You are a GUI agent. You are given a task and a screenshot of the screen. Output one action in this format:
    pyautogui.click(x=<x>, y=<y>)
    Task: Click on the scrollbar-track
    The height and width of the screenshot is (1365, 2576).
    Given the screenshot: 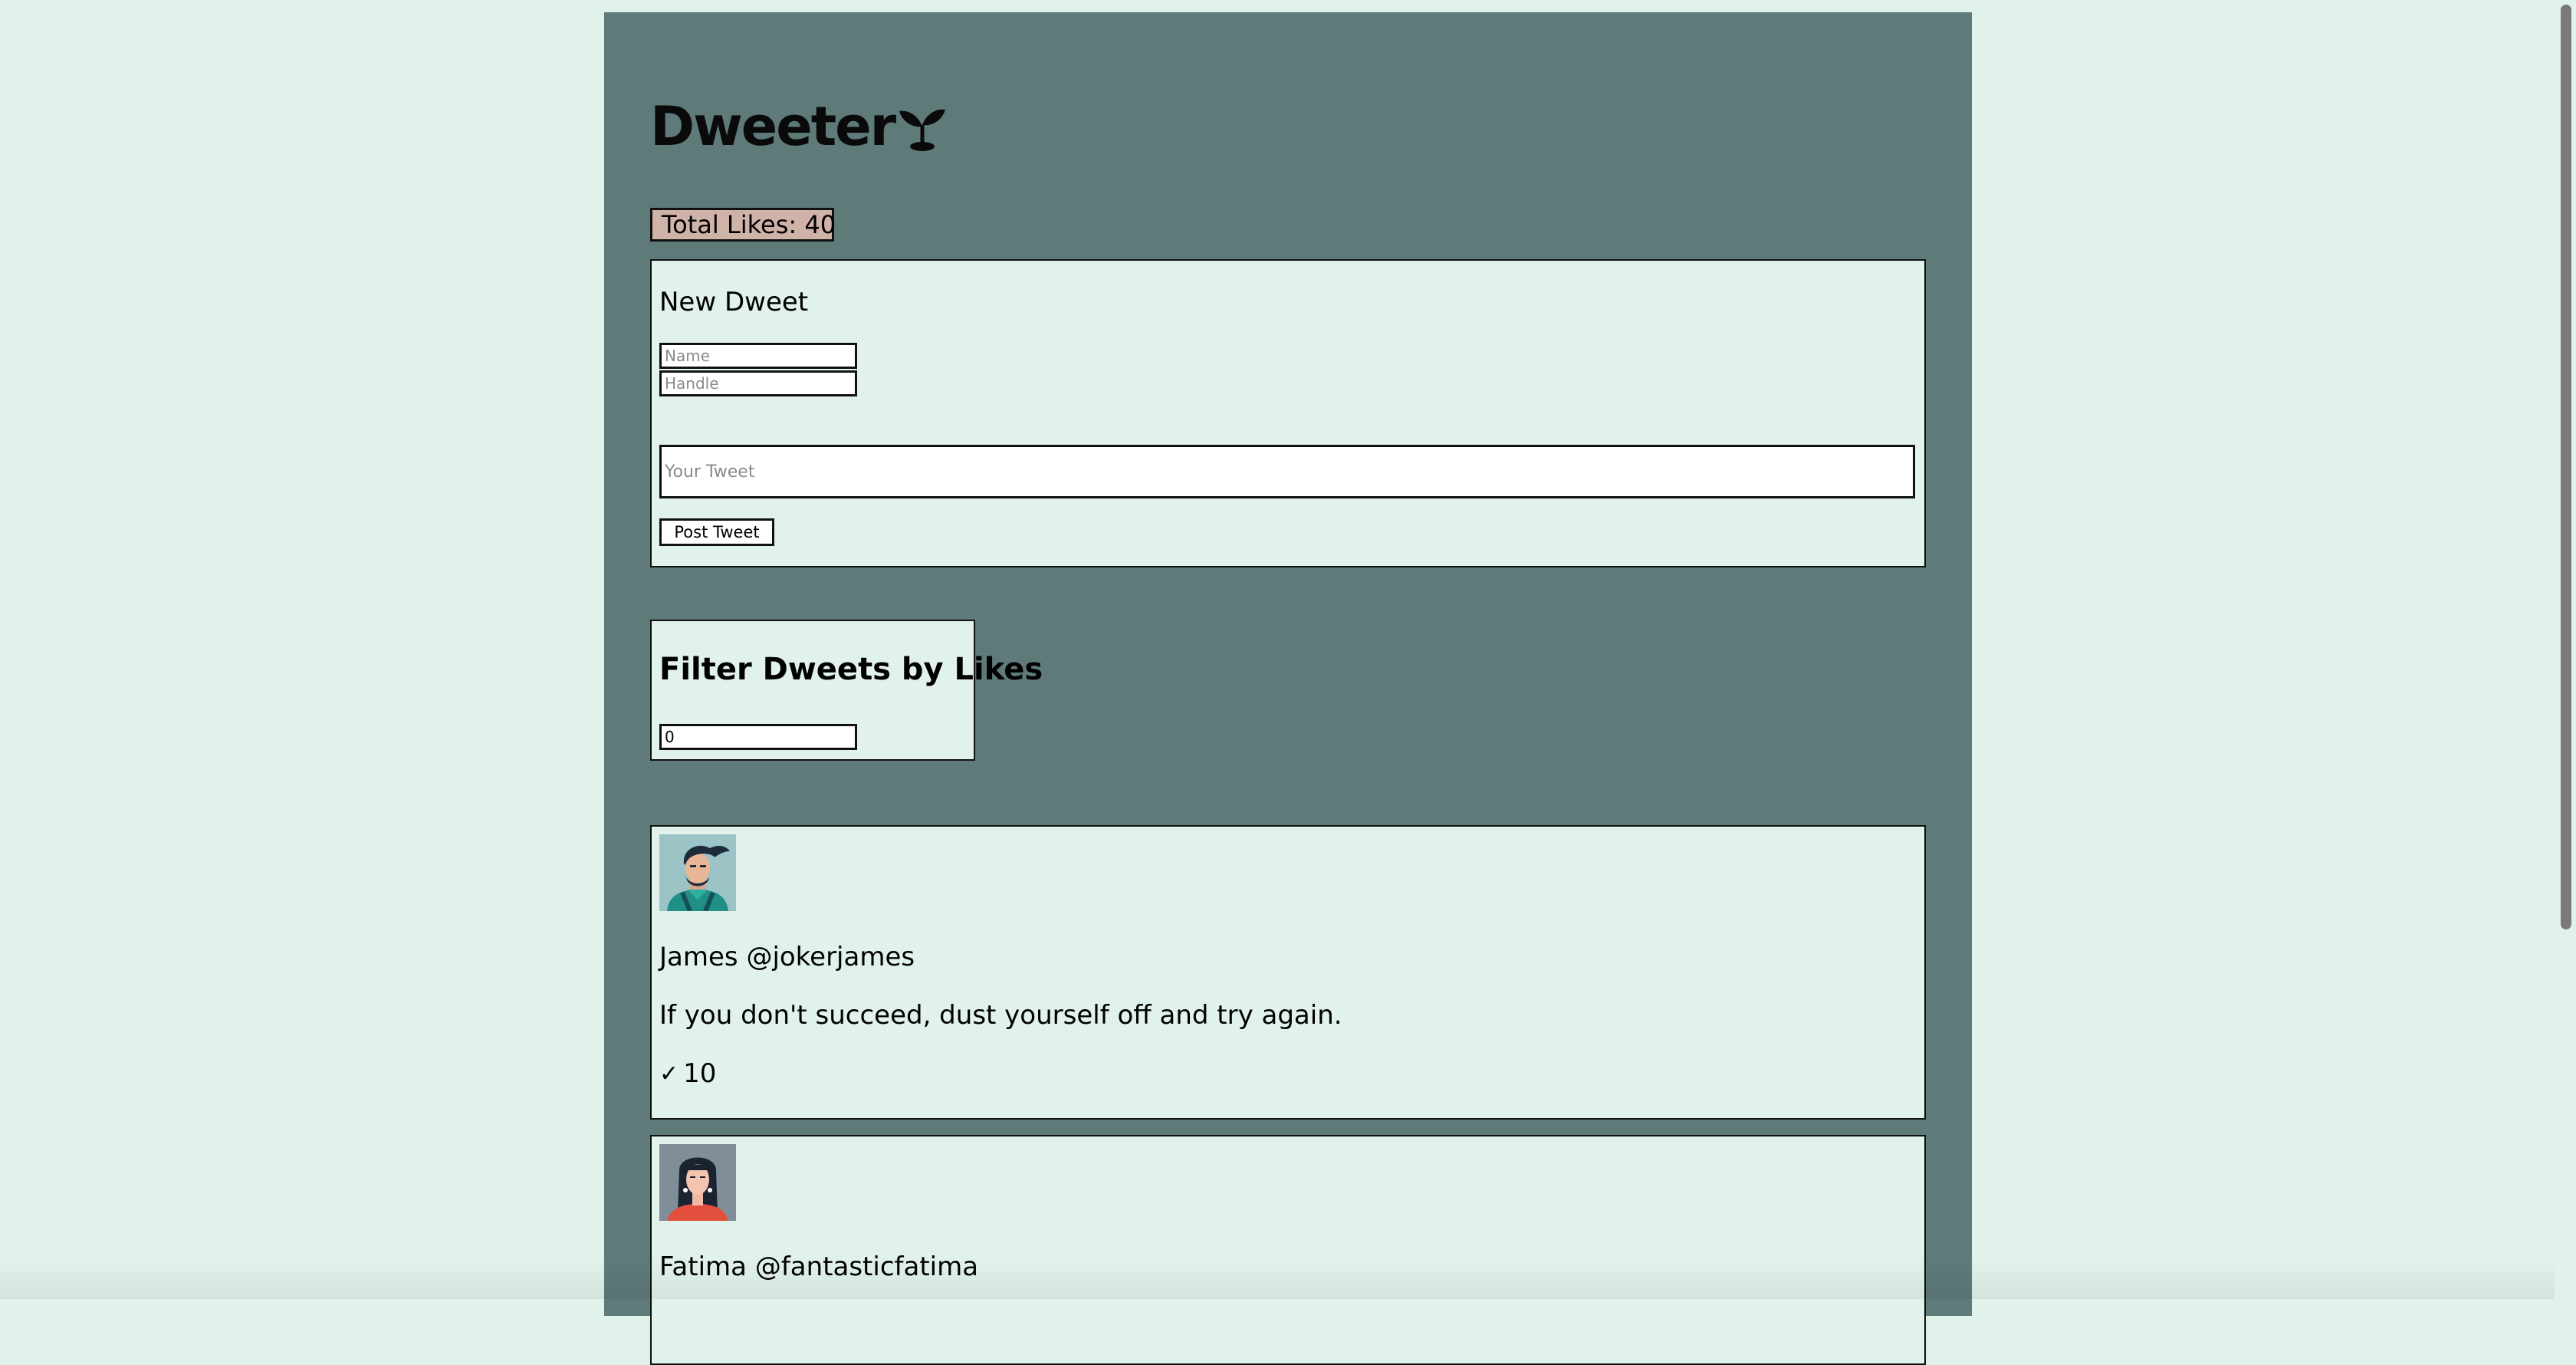 What is the action you would take?
    pyautogui.click(x=2565, y=649)
    